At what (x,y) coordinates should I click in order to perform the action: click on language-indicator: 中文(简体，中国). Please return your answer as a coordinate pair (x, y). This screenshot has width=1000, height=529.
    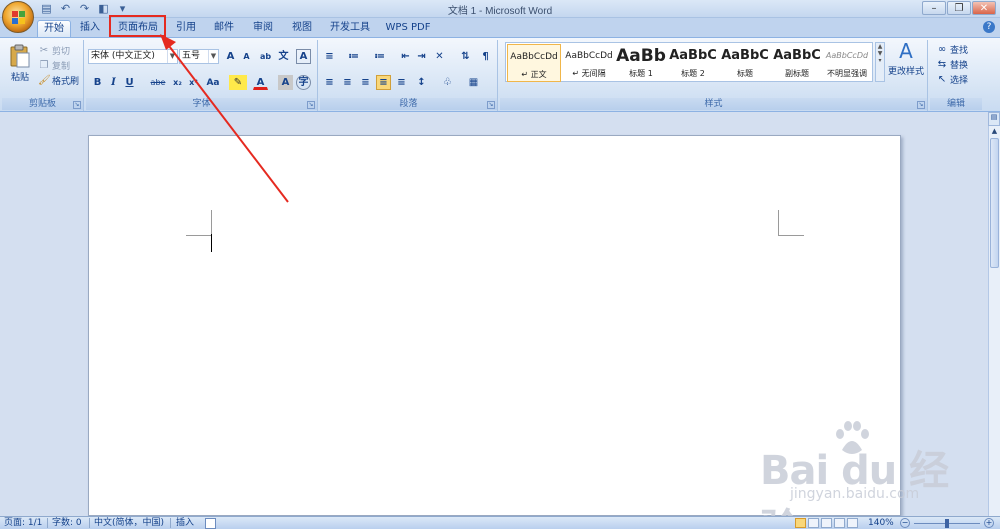
    Looking at the image, I should click on (129, 523).